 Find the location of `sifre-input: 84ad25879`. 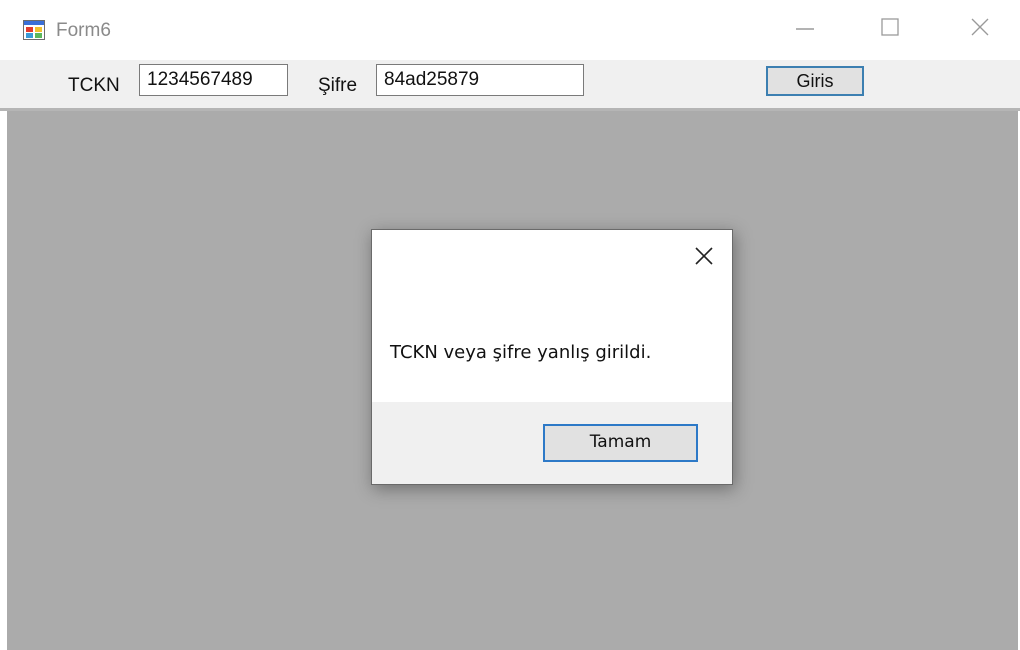

sifre-input: 84ad25879 is located at coordinates (480, 80).